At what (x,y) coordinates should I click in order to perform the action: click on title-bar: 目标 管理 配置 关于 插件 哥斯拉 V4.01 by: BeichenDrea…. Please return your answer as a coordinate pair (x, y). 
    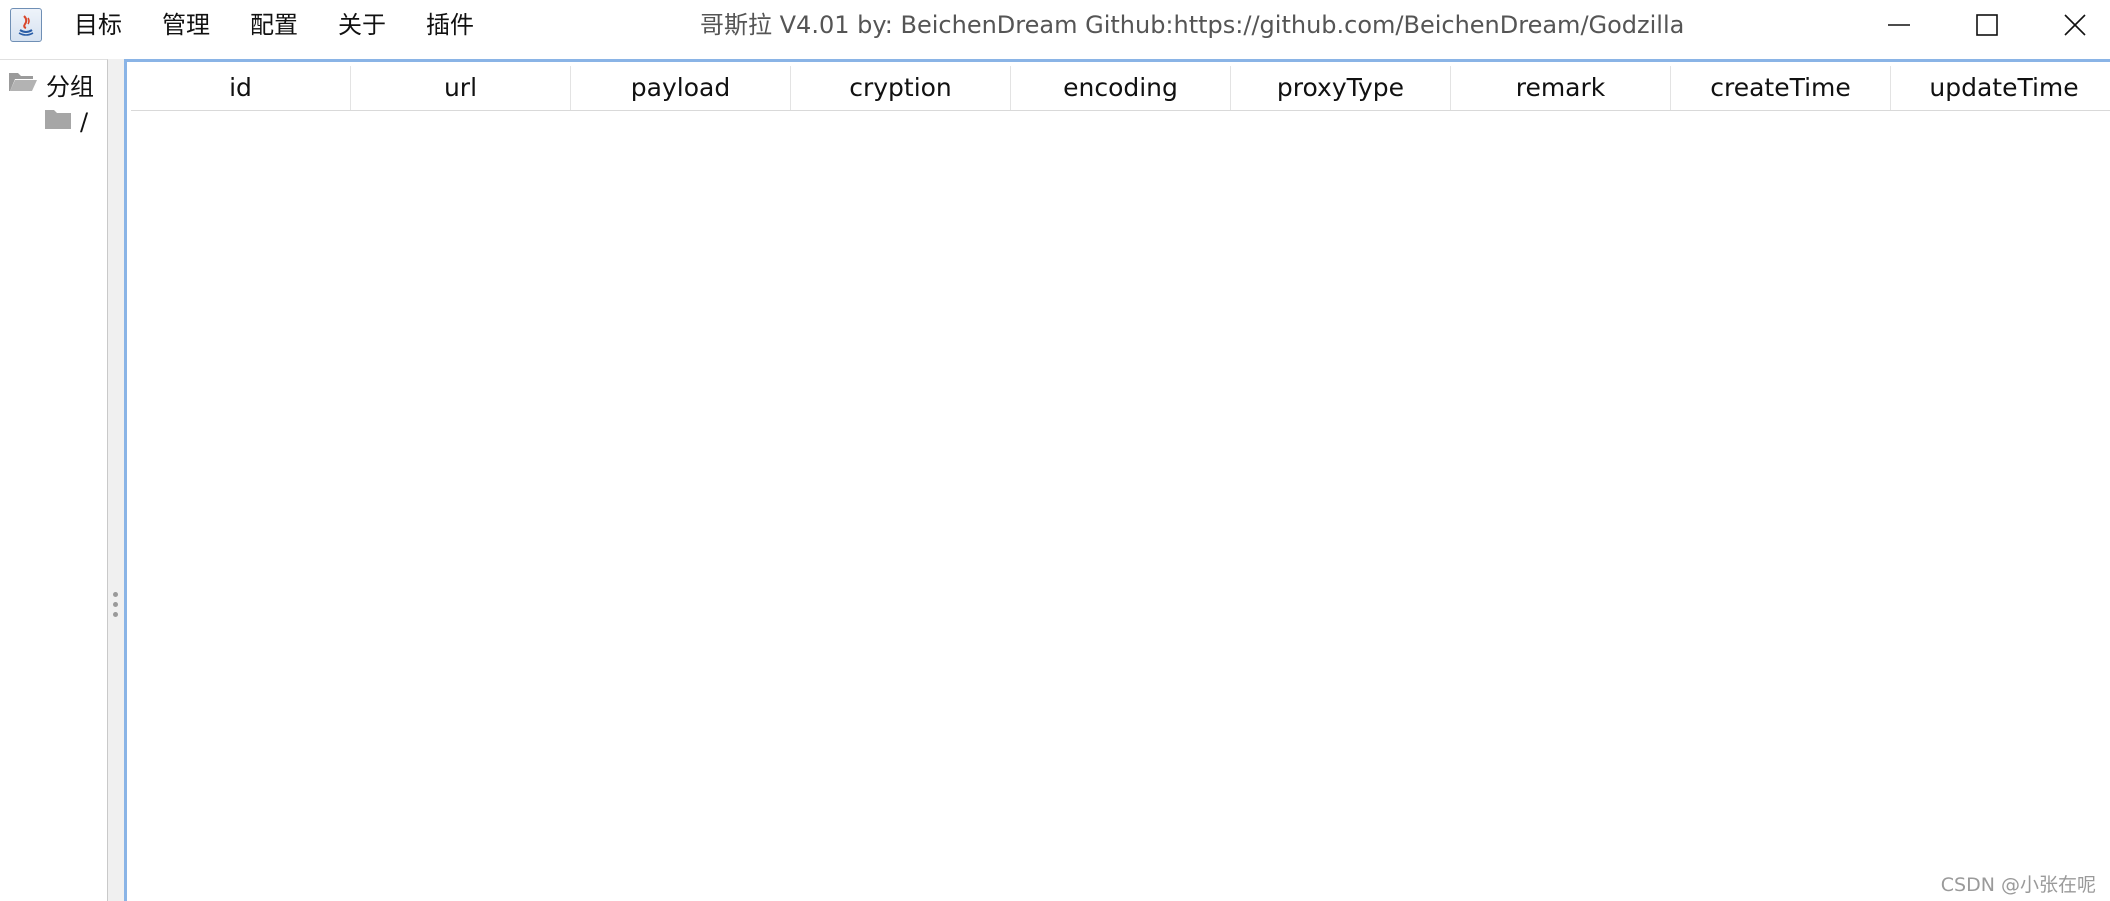
    Looking at the image, I should click on (1055, 25).